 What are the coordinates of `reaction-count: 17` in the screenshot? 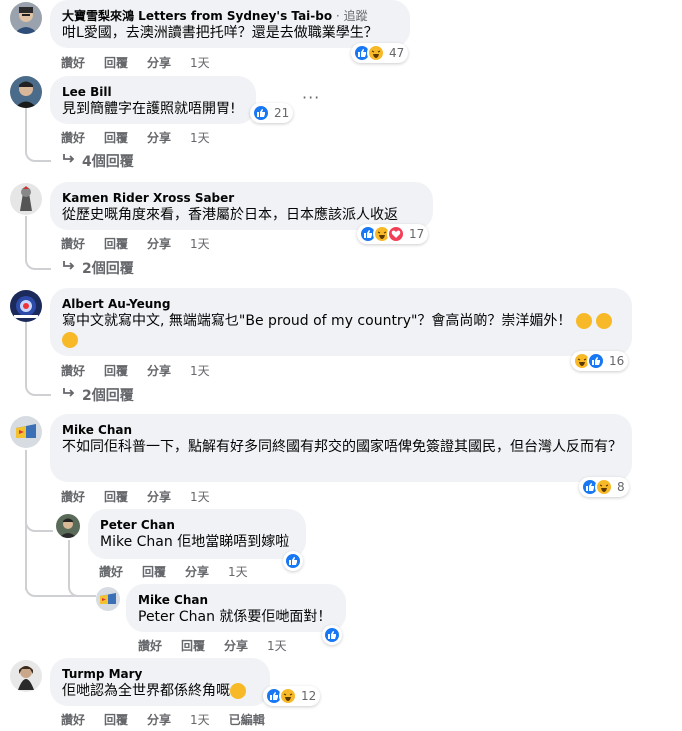 It's located at (417, 234).